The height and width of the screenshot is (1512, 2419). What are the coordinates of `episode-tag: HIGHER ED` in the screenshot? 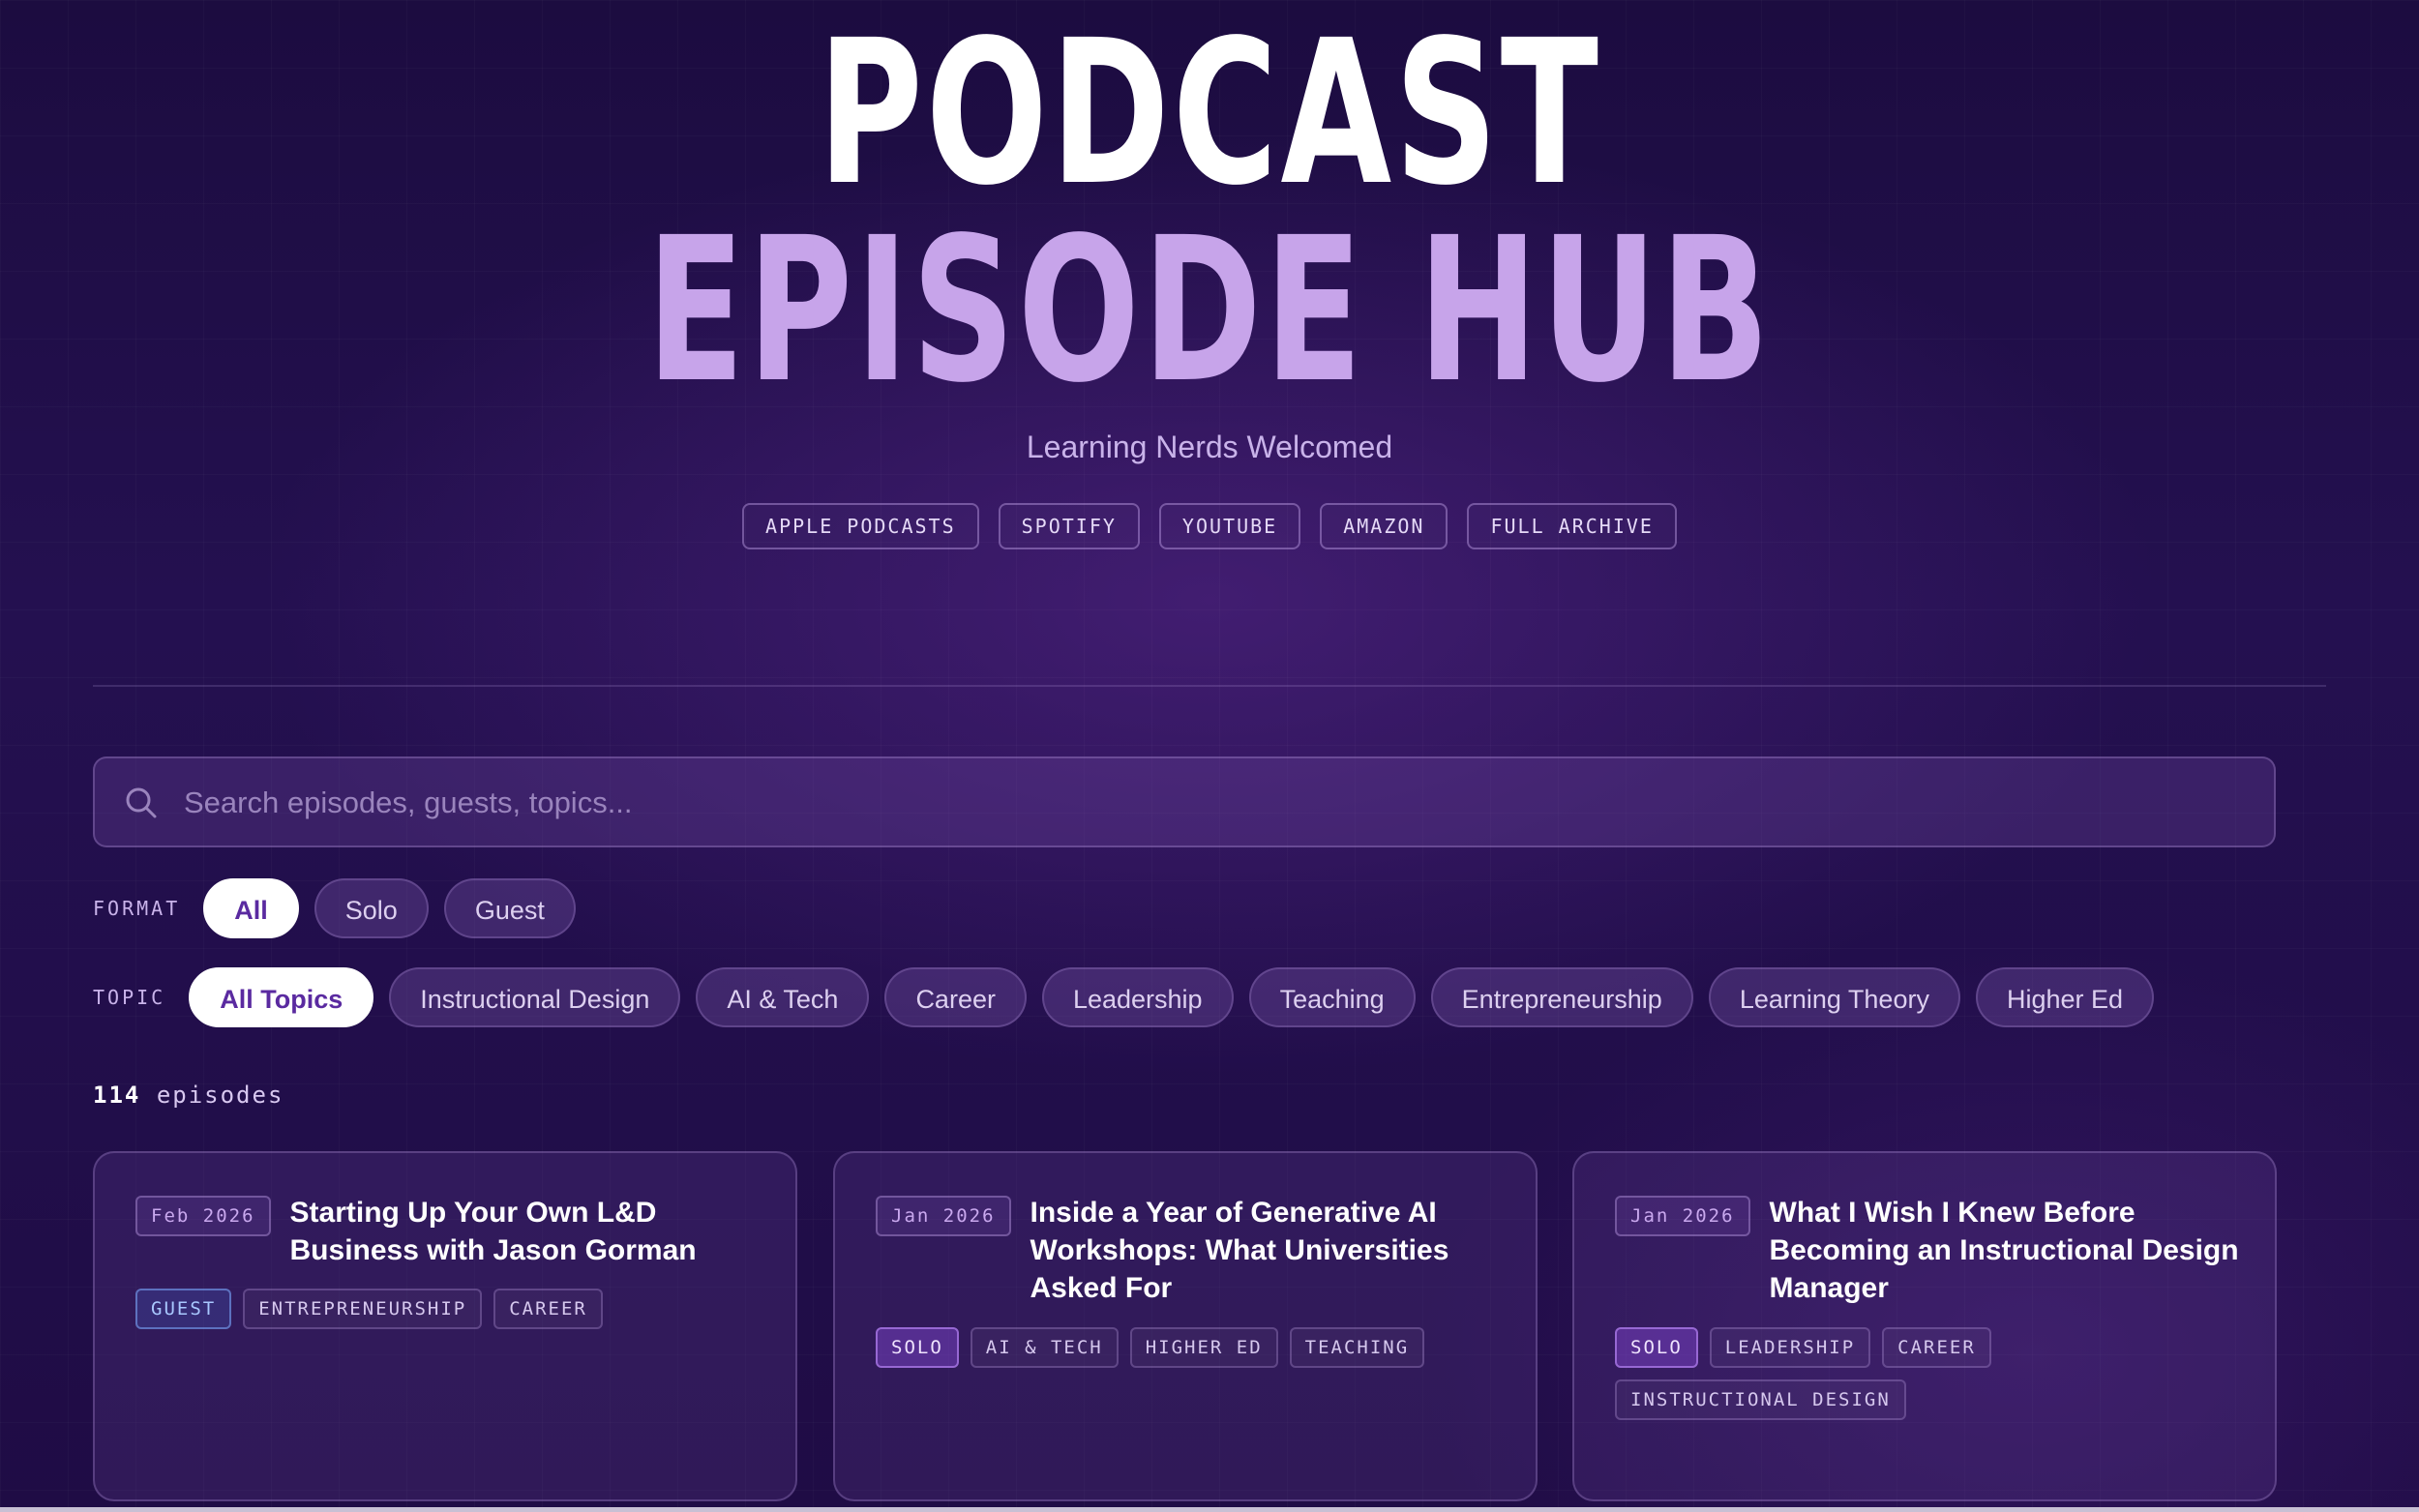 It's located at (1204, 1347).